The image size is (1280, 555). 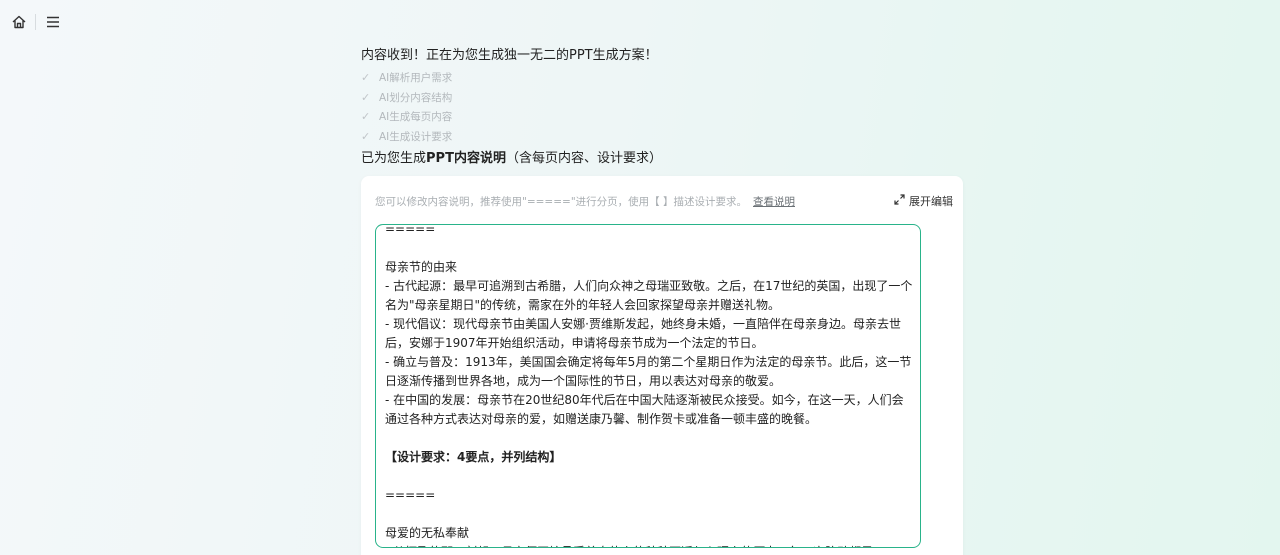 What do you see at coordinates (427, 533) in the screenshot?
I see `editor-line: 母爱的无私奉献` at bounding box center [427, 533].